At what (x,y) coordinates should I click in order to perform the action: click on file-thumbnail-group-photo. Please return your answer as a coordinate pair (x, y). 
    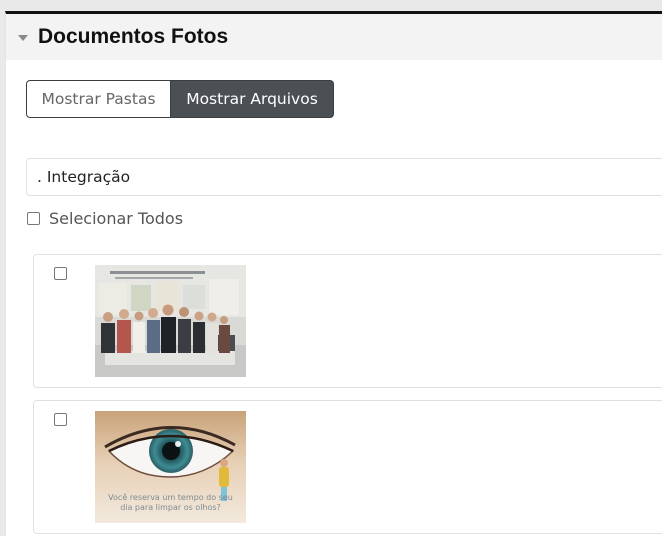
    Looking at the image, I should click on (170, 321).